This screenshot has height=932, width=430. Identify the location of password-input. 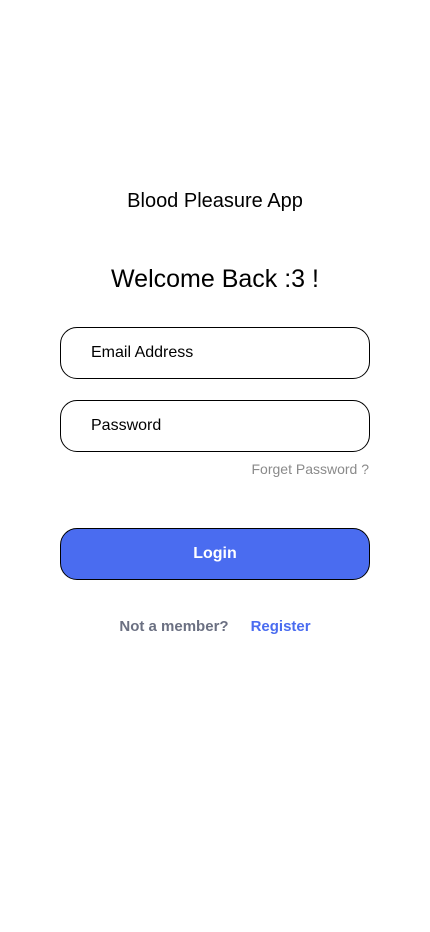
(230, 426).